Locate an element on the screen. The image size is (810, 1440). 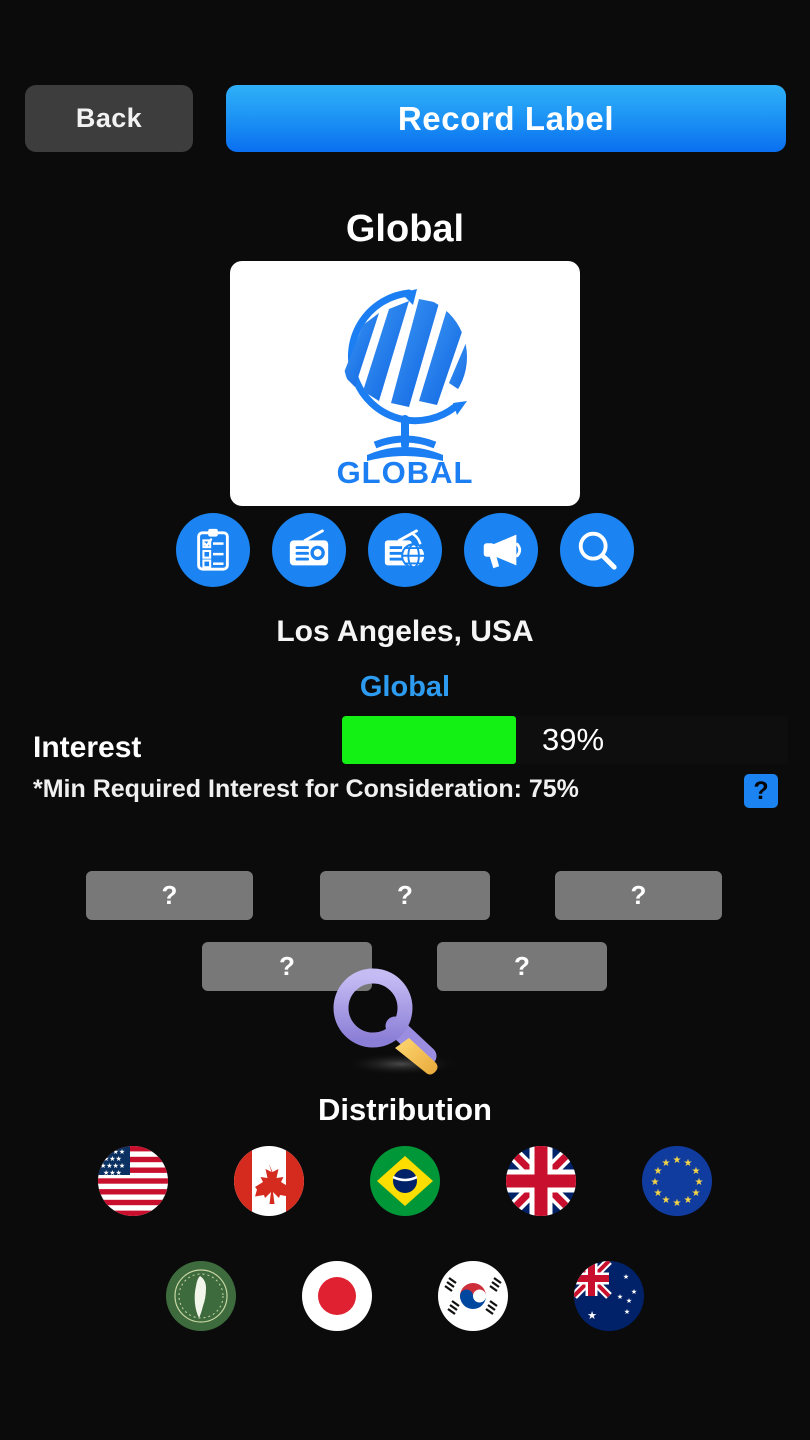
locked-slot-2-1: ? is located at coordinates (287, 966).